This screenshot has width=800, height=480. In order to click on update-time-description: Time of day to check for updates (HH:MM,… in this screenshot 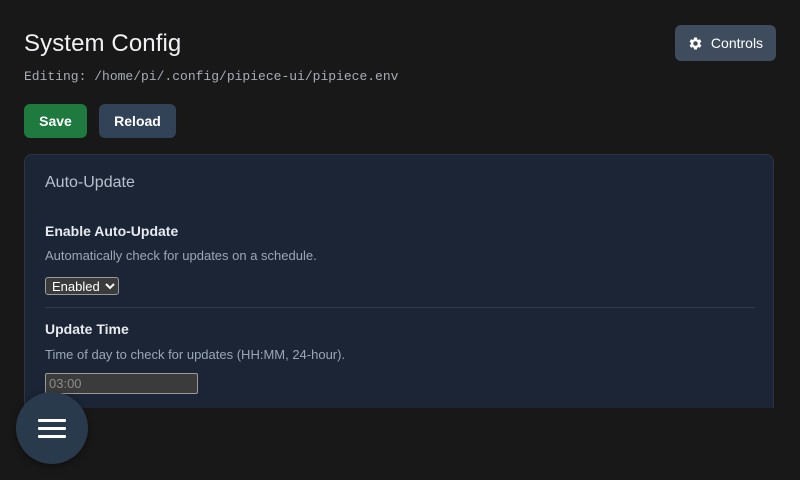, I will do `click(195, 354)`.